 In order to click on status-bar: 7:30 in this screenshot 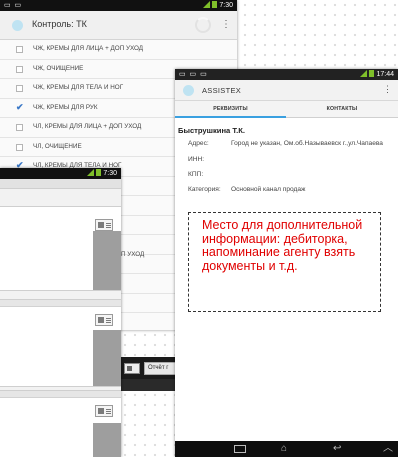, I will do `click(60, 173)`.